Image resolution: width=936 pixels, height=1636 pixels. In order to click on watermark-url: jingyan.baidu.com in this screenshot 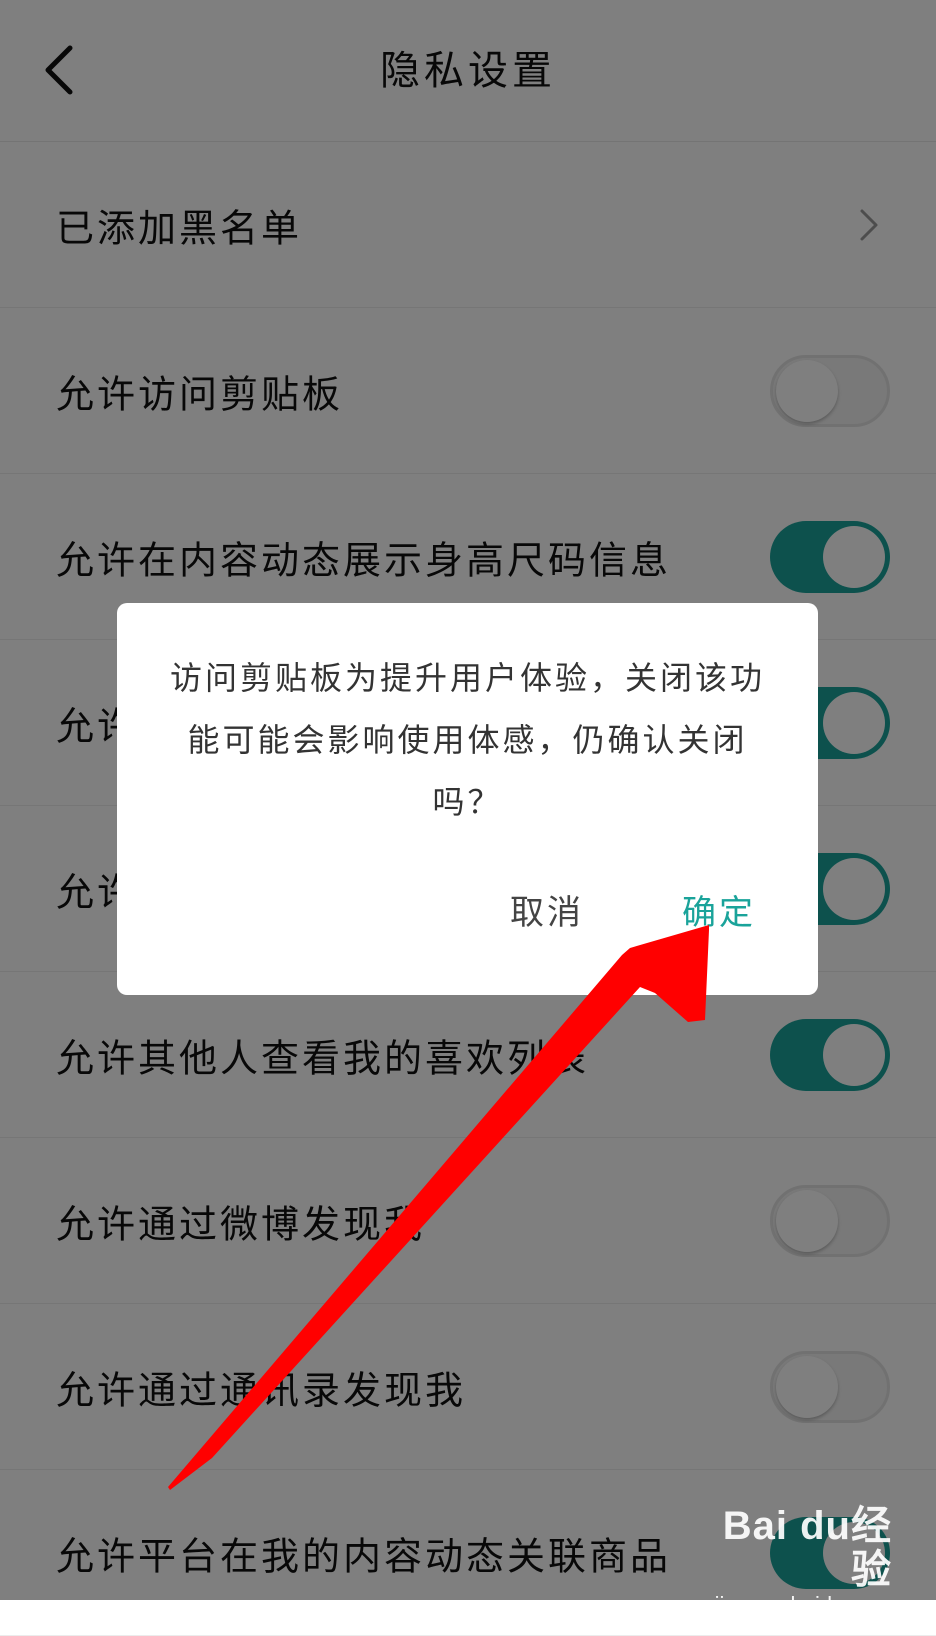, I will do `click(803, 1604)`.